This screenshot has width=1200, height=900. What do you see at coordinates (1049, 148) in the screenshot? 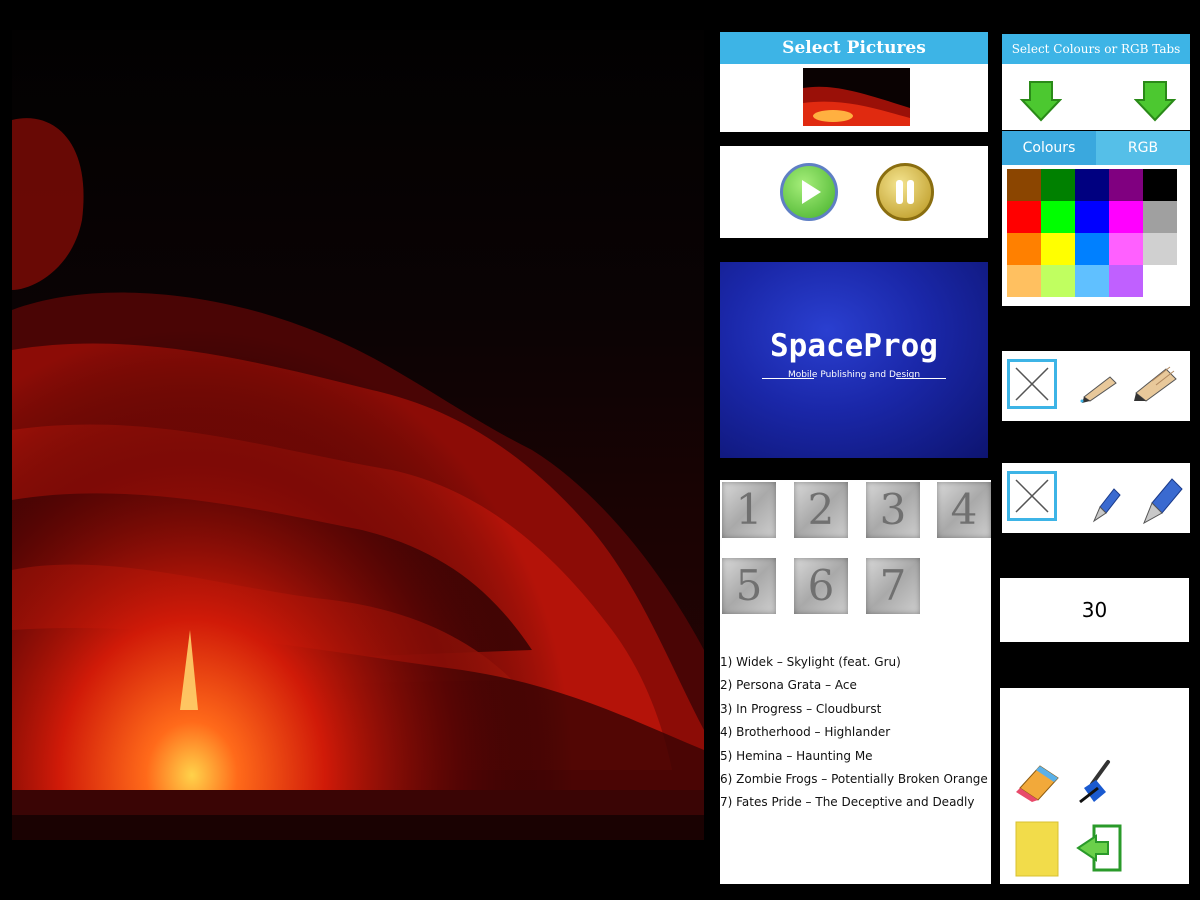
I see `tab-colours: Colours` at bounding box center [1049, 148].